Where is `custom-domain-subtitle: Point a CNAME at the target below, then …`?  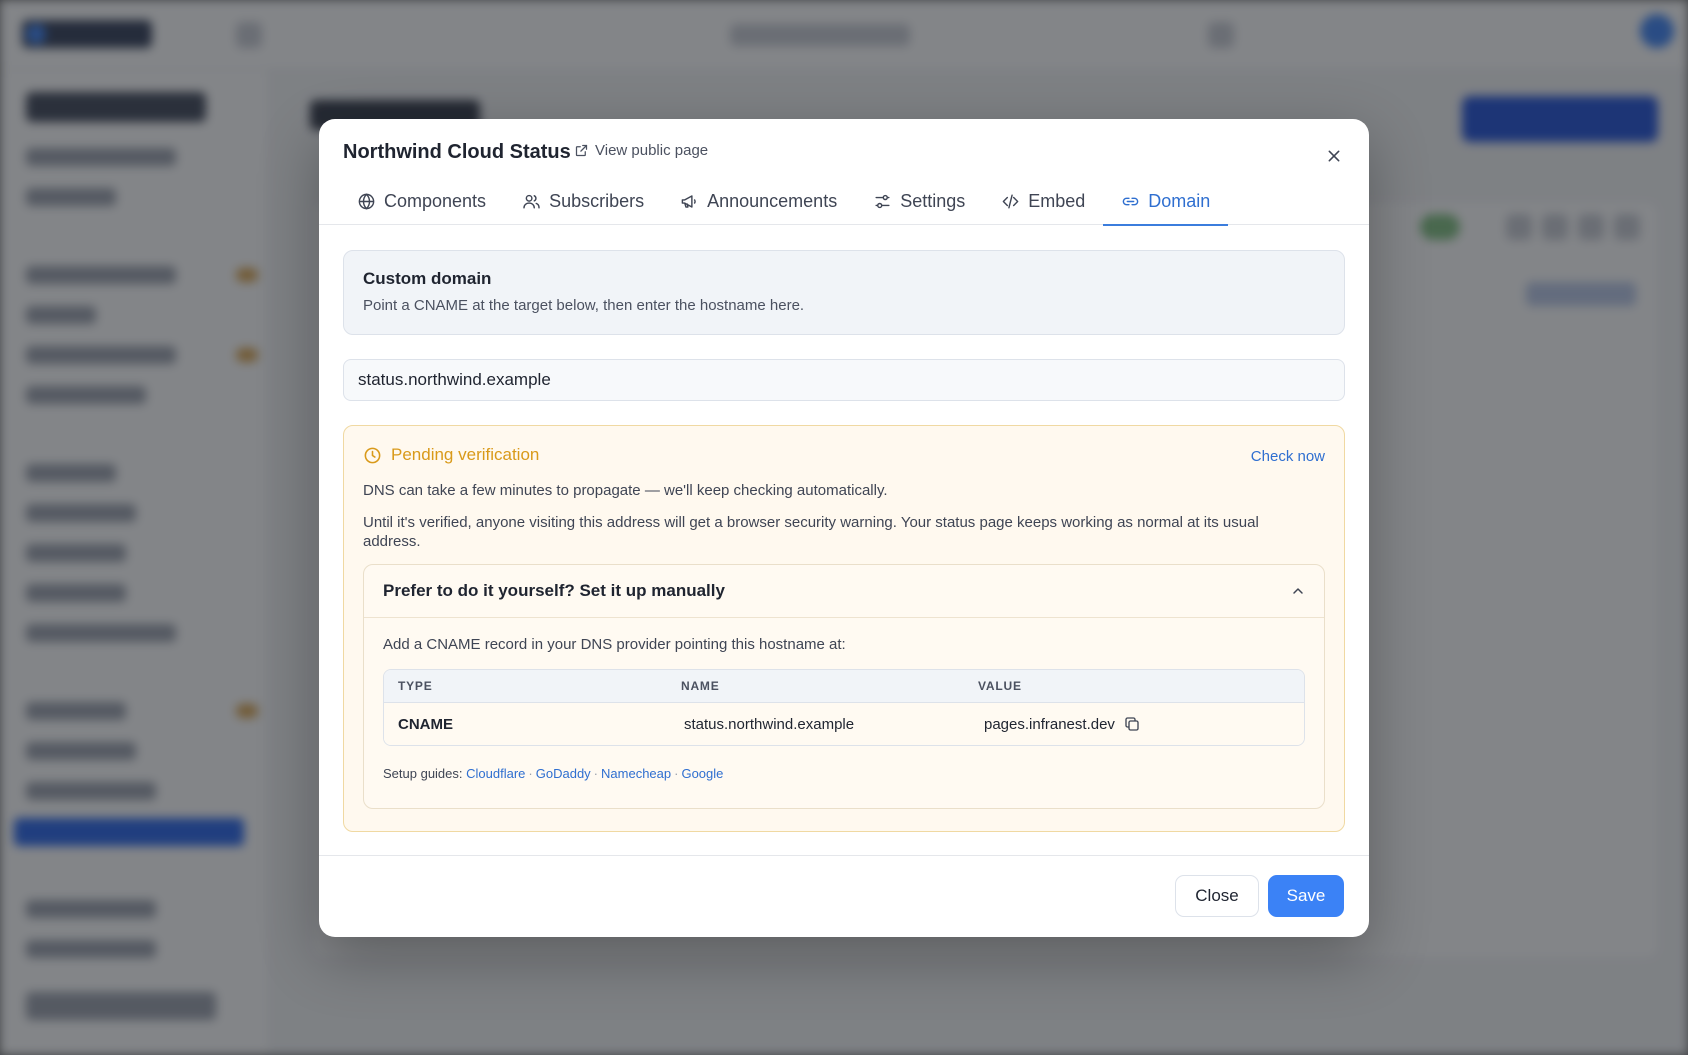 custom-domain-subtitle: Point a CNAME at the target below, then … is located at coordinates (584, 305).